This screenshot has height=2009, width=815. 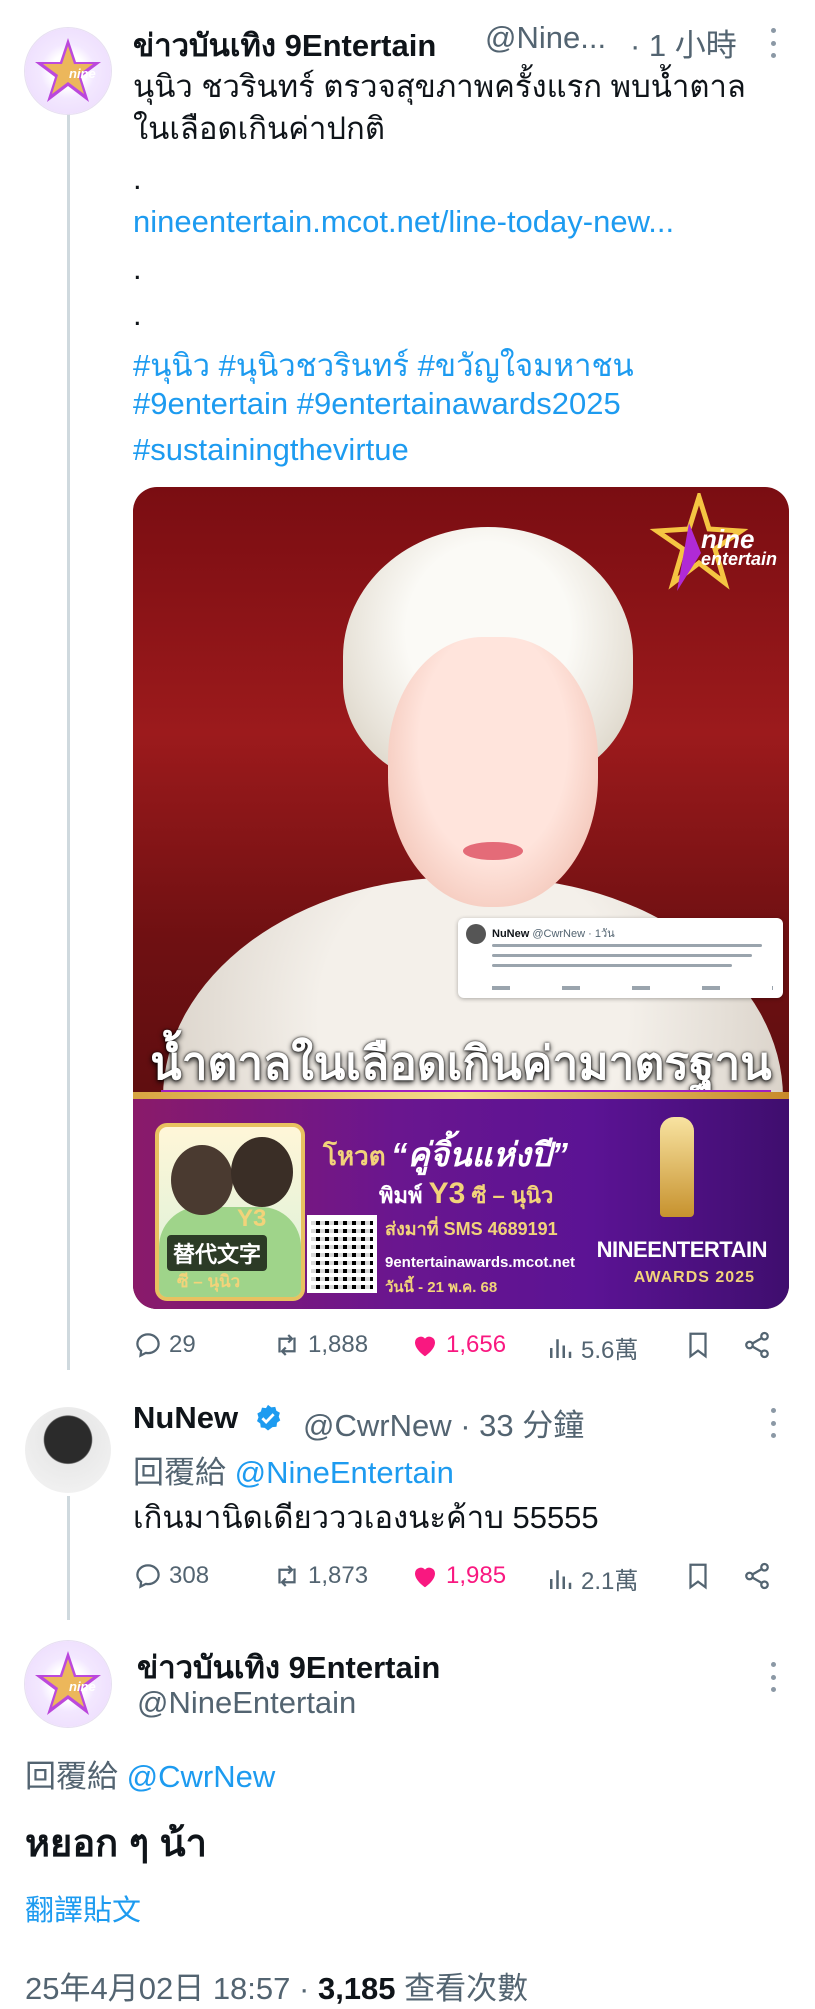 What do you see at coordinates (366, 1517) in the screenshot?
I see `post-text: เกินมานิดเดียวววเองนะค้าบ 55555` at bounding box center [366, 1517].